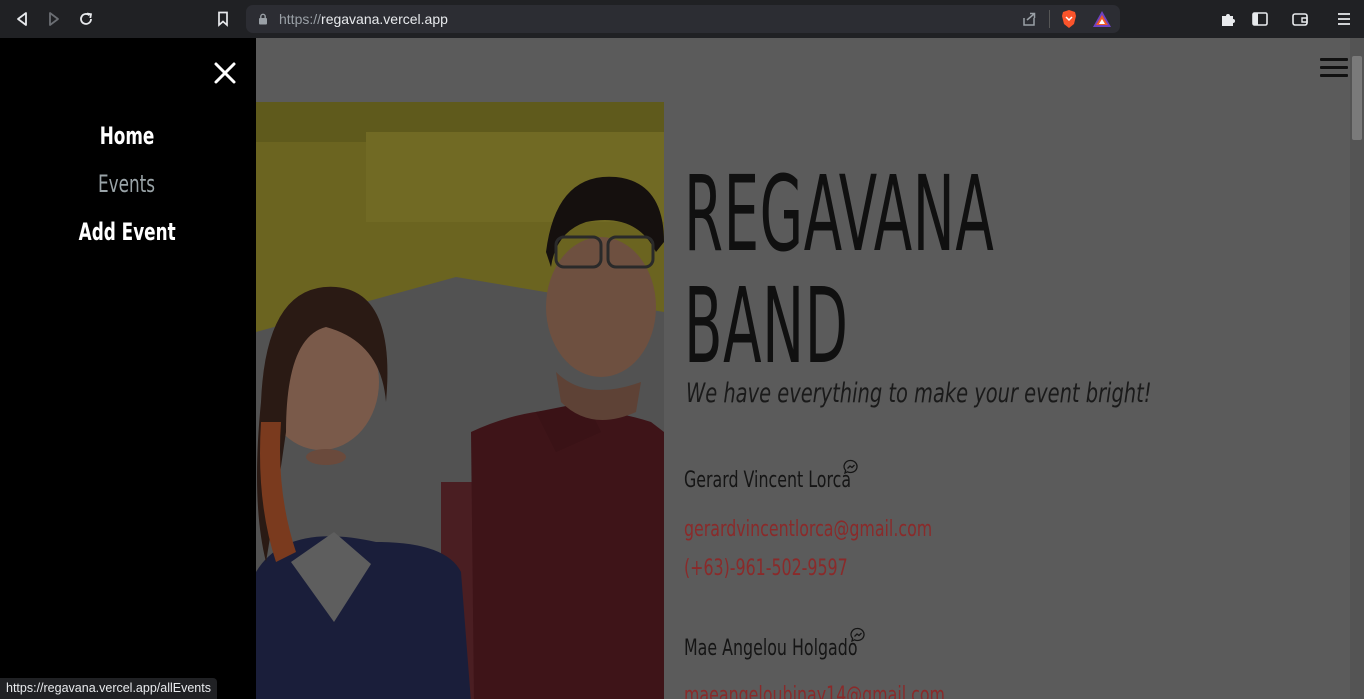  Describe the element at coordinates (86, 19) in the screenshot. I see `reload-icon` at that location.